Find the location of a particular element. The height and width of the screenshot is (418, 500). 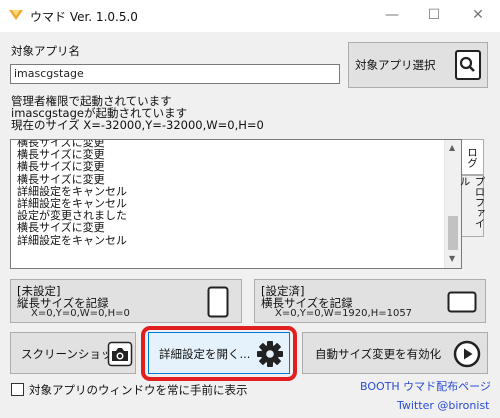

target-app-label: 対象アプリ名 is located at coordinates (45, 51).